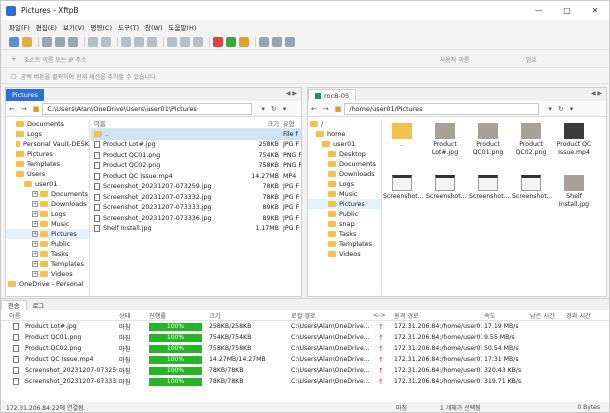 The height and width of the screenshot is (413, 610). Describe the element at coordinates (47, 244) in the screenshot. I see `tree-item: + Public` at that location.